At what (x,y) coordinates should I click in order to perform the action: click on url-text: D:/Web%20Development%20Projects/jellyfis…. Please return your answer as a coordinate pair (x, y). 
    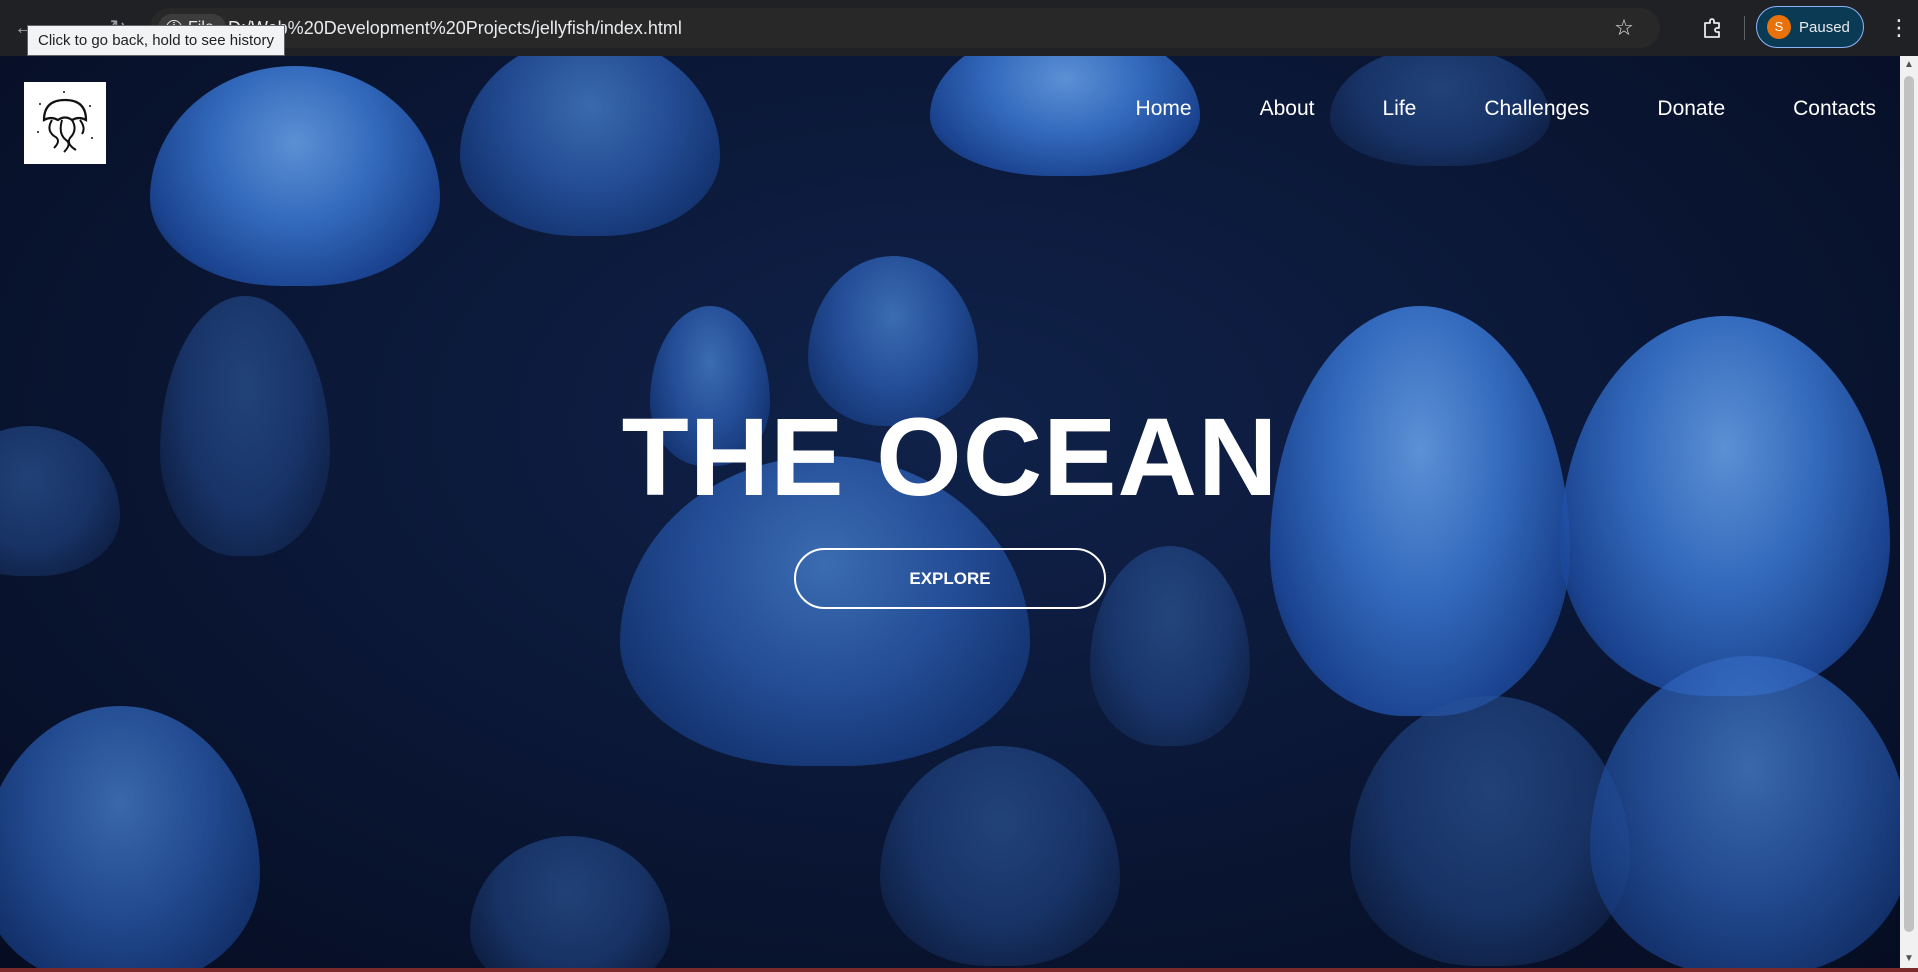
    Looking at the image, I should click on (455, 28).